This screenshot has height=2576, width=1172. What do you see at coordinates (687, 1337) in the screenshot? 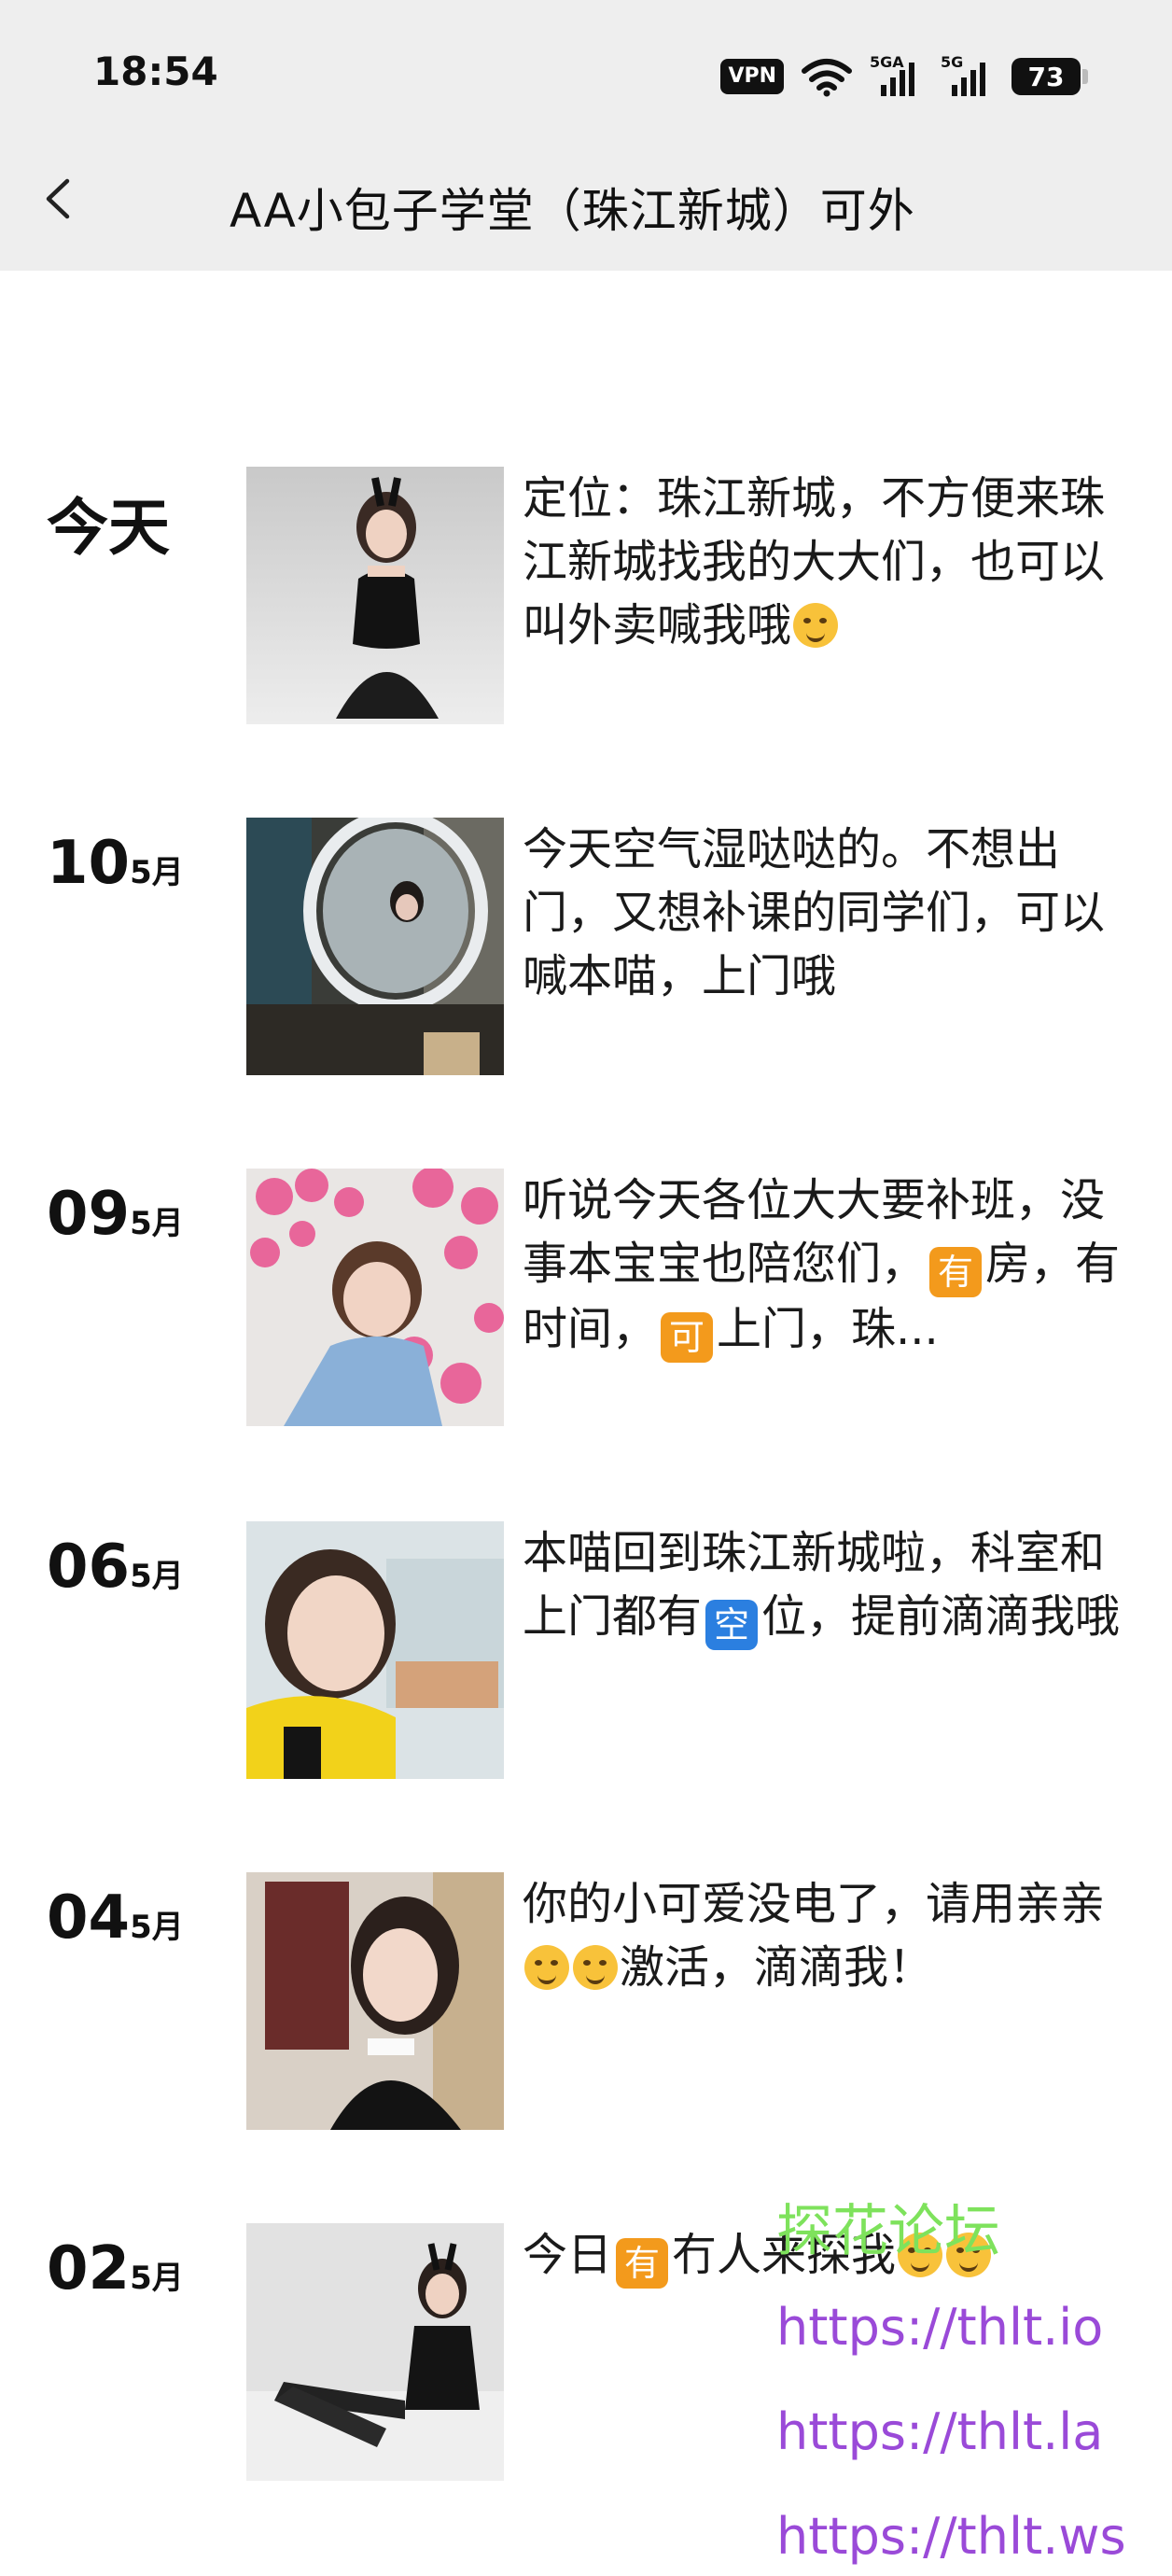
I see `ke-badge-icon: 可` at bounding box center [687, 1337].